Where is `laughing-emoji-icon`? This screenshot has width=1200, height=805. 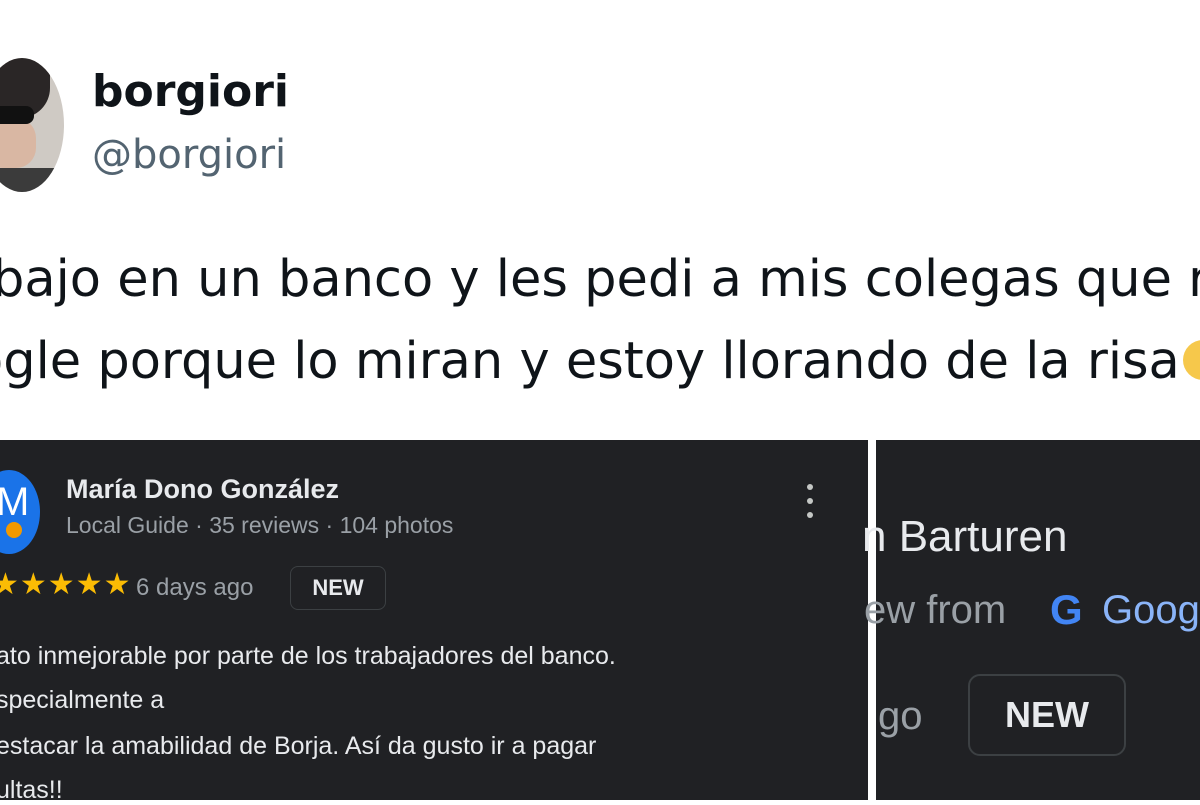 laughing-emoji-icon is located at coordinates (1191, 360).